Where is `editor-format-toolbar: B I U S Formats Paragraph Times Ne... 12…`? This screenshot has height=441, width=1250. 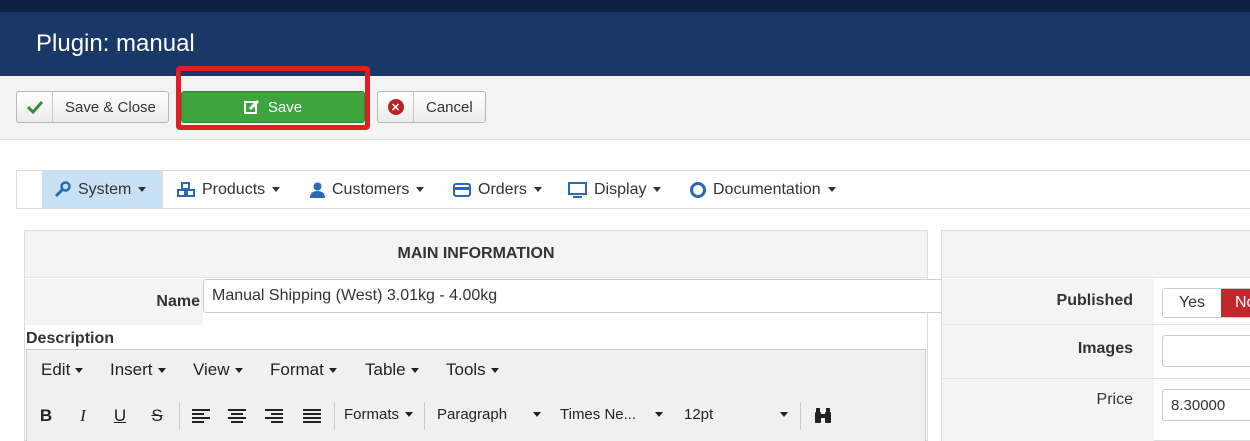 editor-format-toolbar: B I U S Formats Paragraph Times Ne... 12… is located at coordinates (476, 416).